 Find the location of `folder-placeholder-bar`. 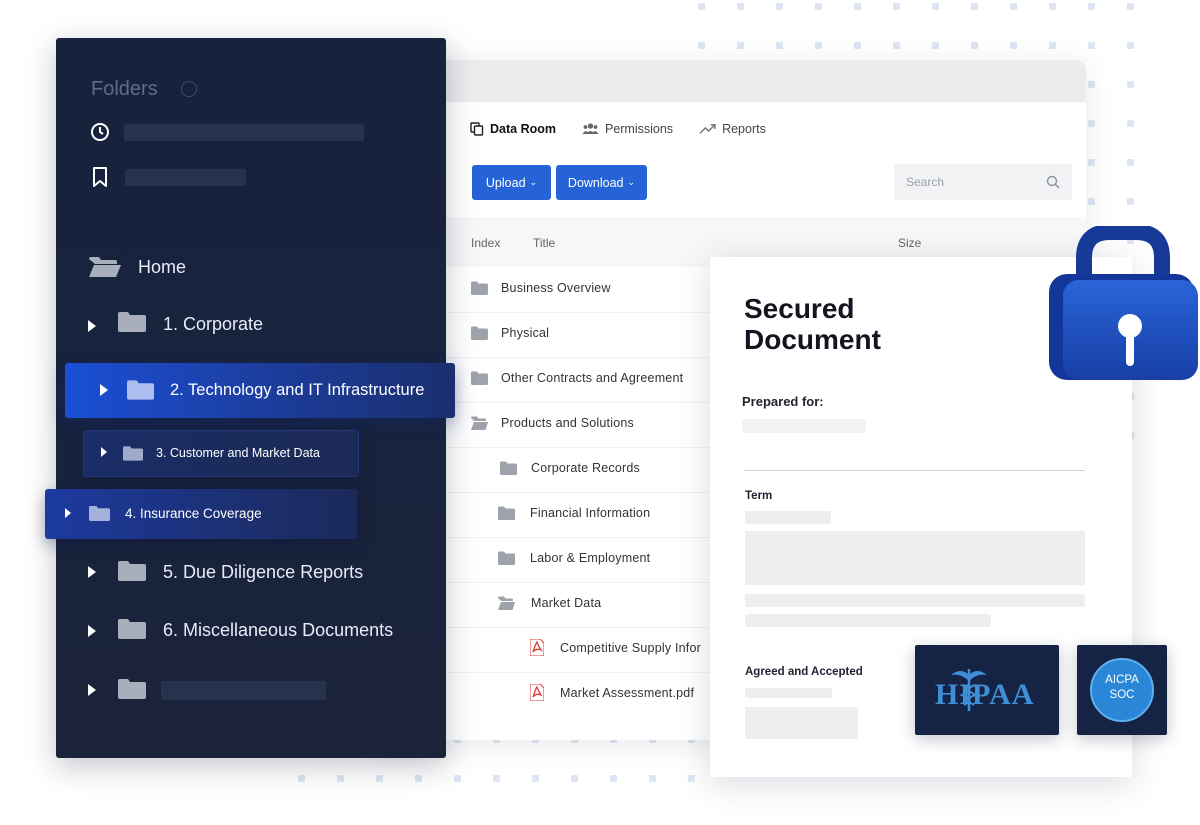

folder-placeholder-bar is located at coordinates (243, 690).